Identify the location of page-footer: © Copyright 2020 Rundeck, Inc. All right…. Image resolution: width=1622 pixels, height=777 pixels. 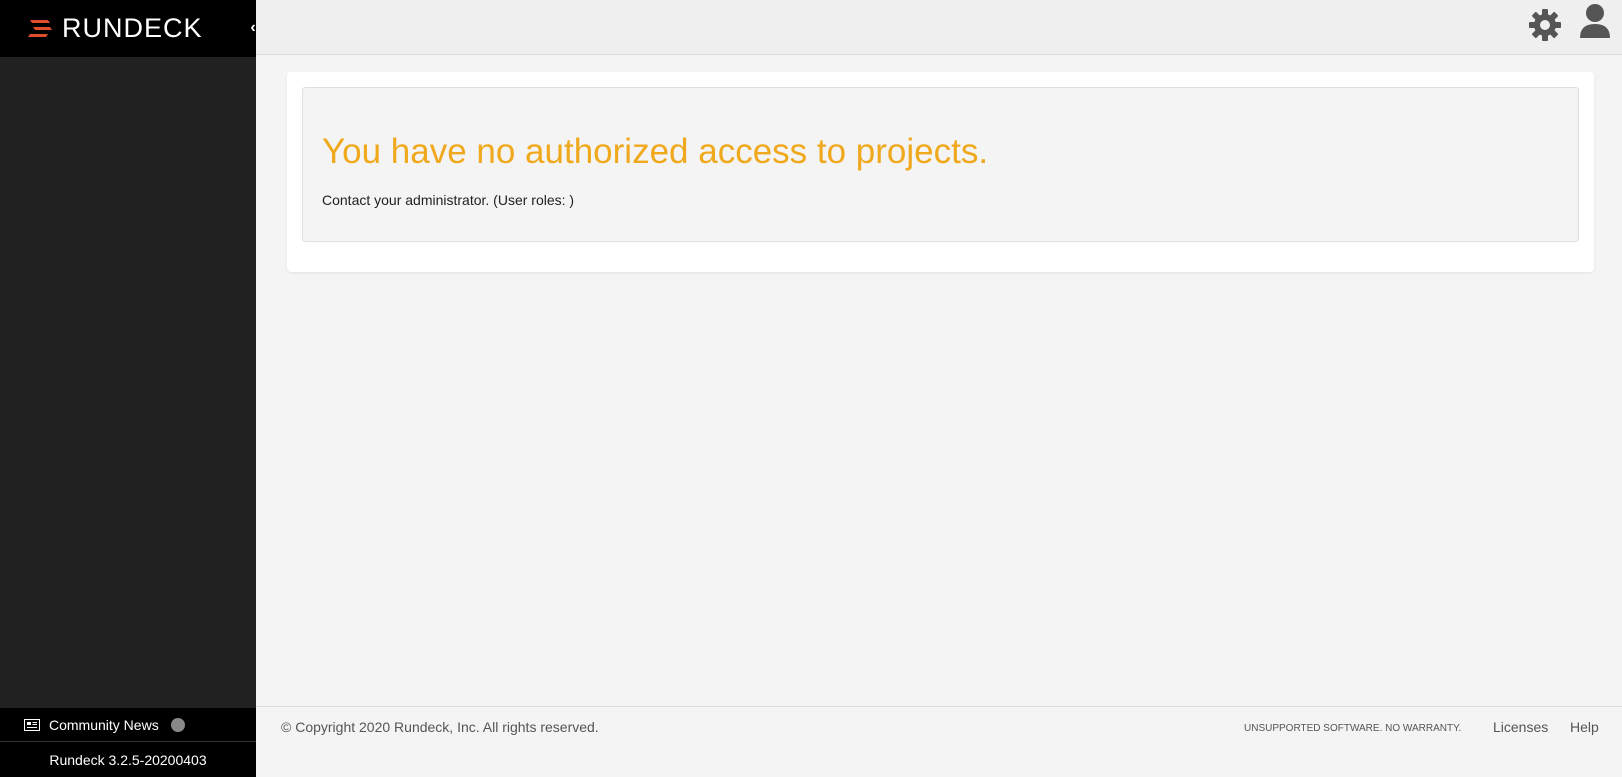
(939, 741).